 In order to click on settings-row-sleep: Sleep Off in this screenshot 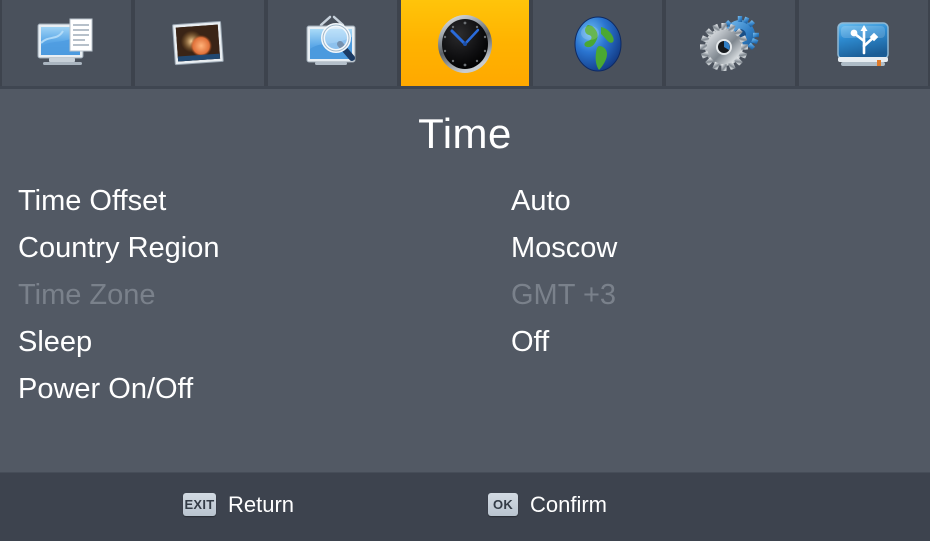, I will do `click(465, 342)`.